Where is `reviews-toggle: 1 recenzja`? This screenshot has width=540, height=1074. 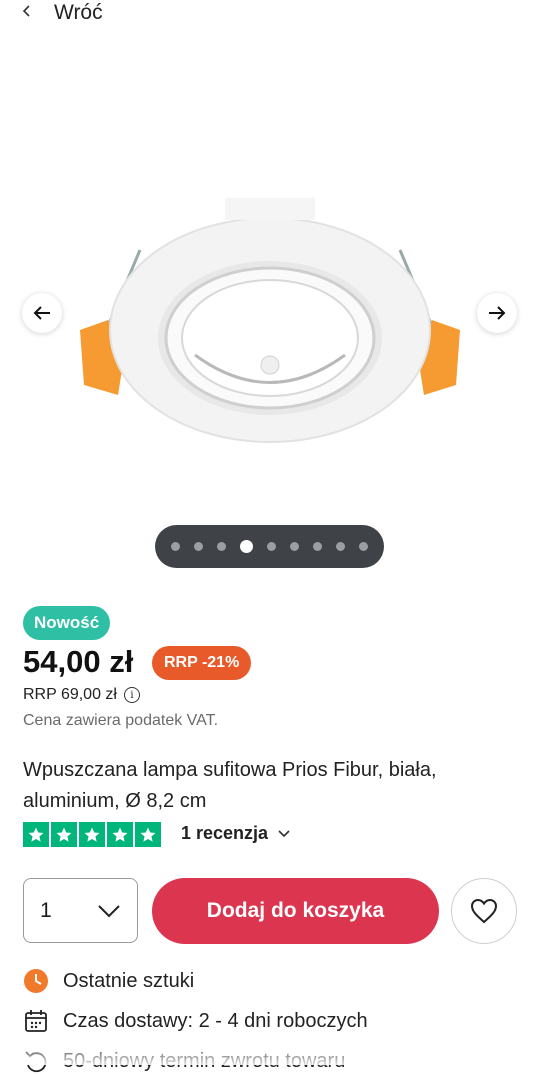 reviews-toggle: 1 recenzja is located at coordinates (235, 833).